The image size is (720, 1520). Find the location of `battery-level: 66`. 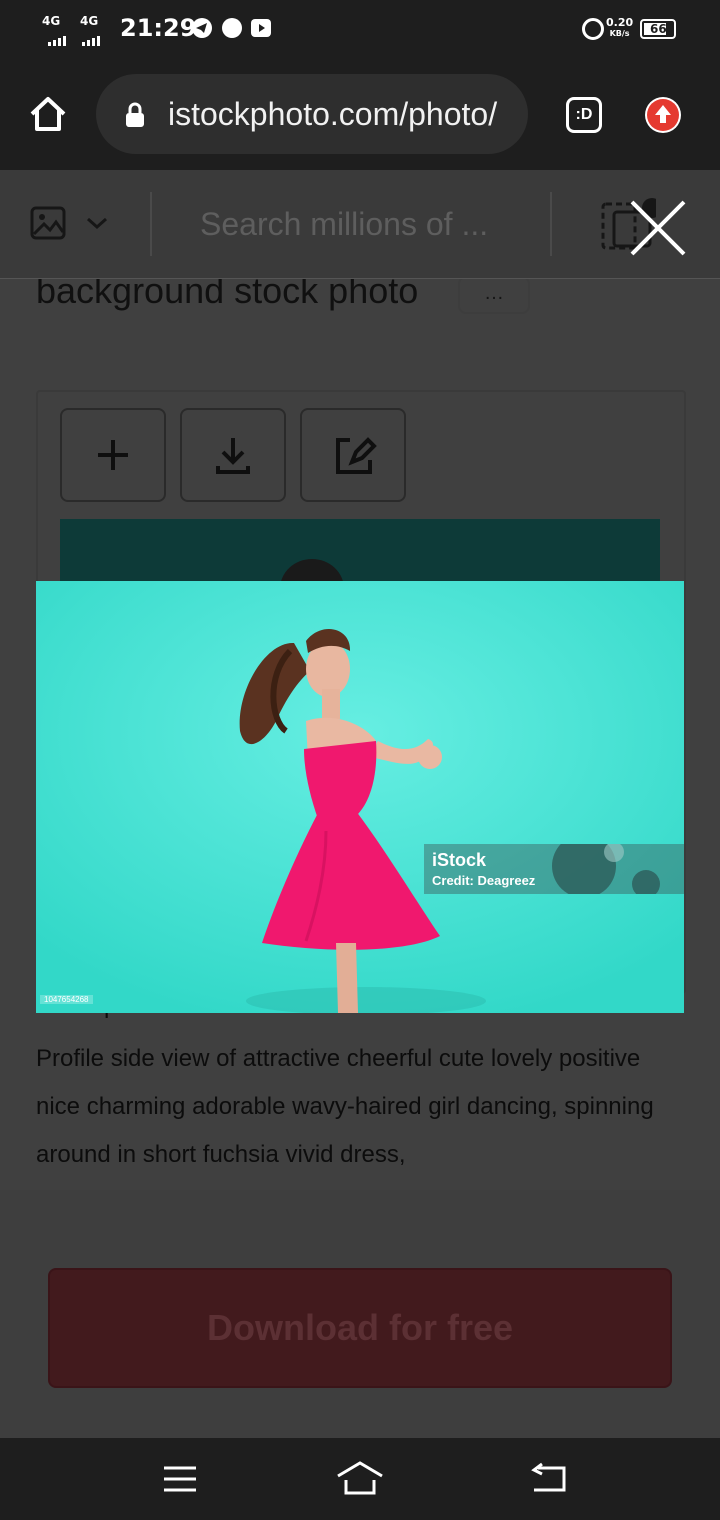

battery-level: 66 is located at coordinates (658, 29).